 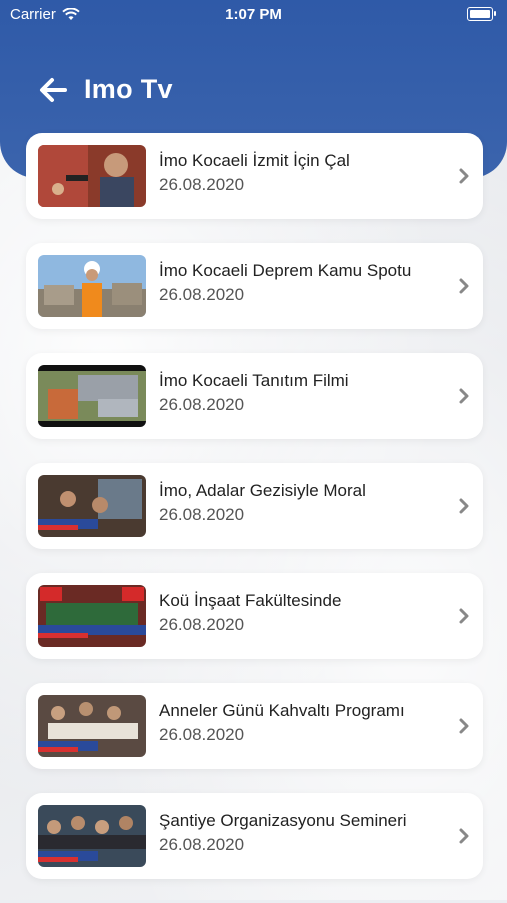 I want to click on video-item: Koü İnşaat Fakültesinde 26.08.2020, so click(x=254, y=616).